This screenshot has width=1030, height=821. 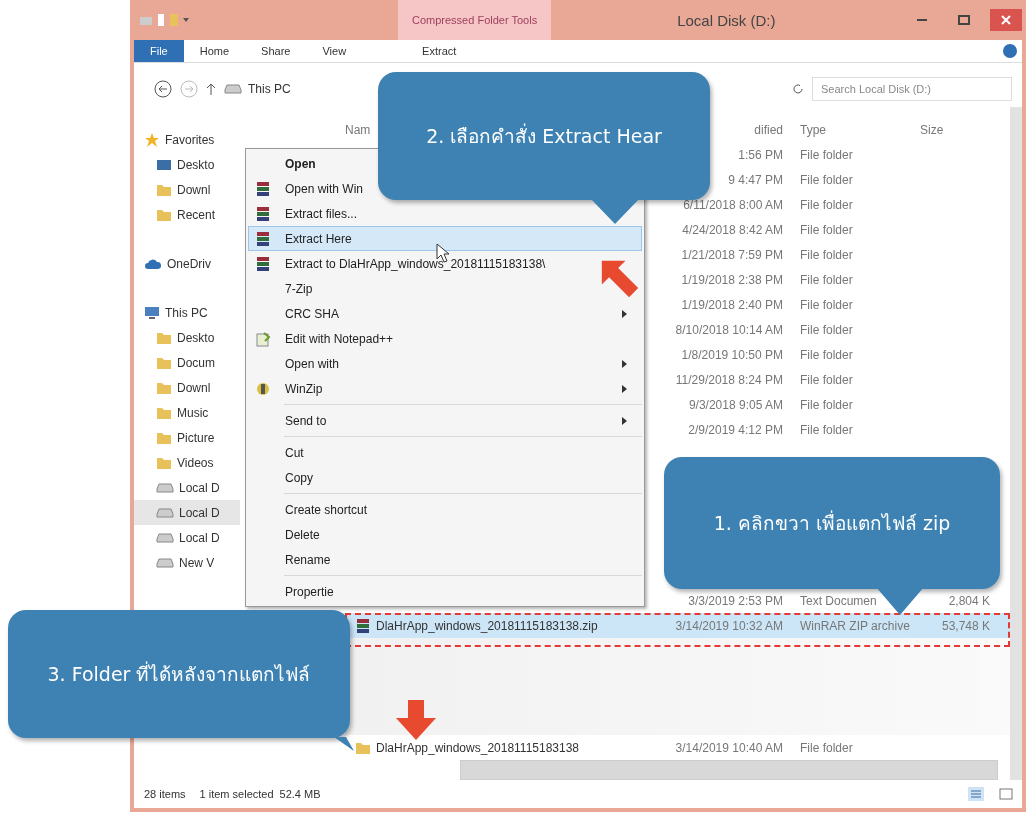 What do you see at coordinates (276, 51) in the screenshot?
I see `ribbon-tab: Share` at bounding box center [276, 51].